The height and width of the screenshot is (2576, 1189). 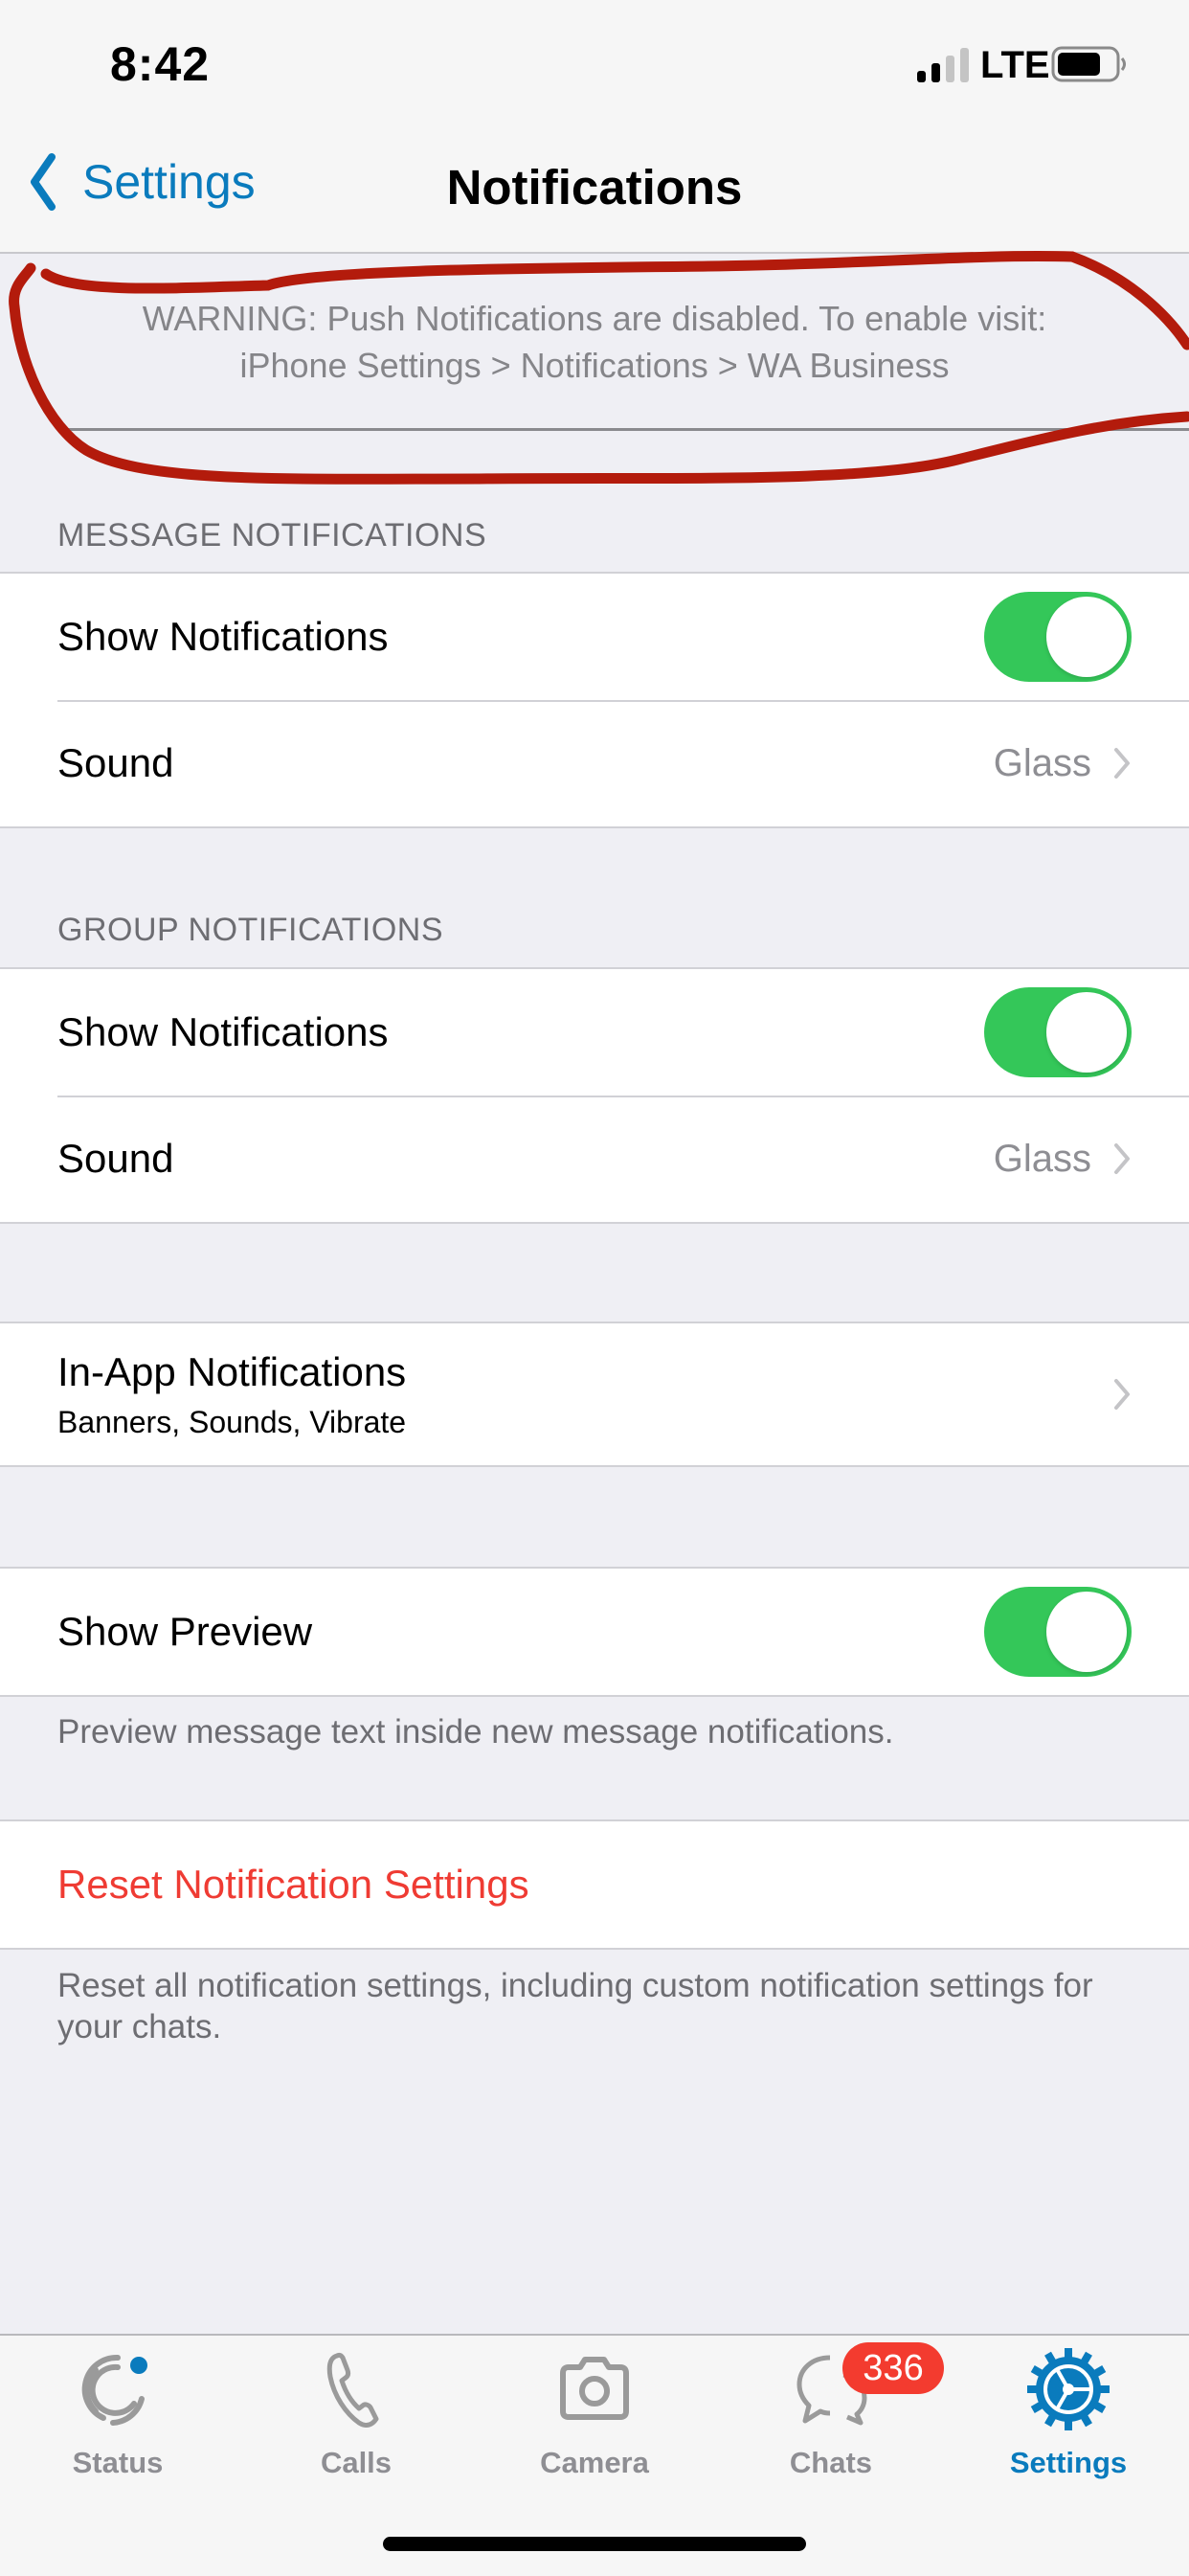 I want to click on gear-icon, so click(x=1068, y=2389).